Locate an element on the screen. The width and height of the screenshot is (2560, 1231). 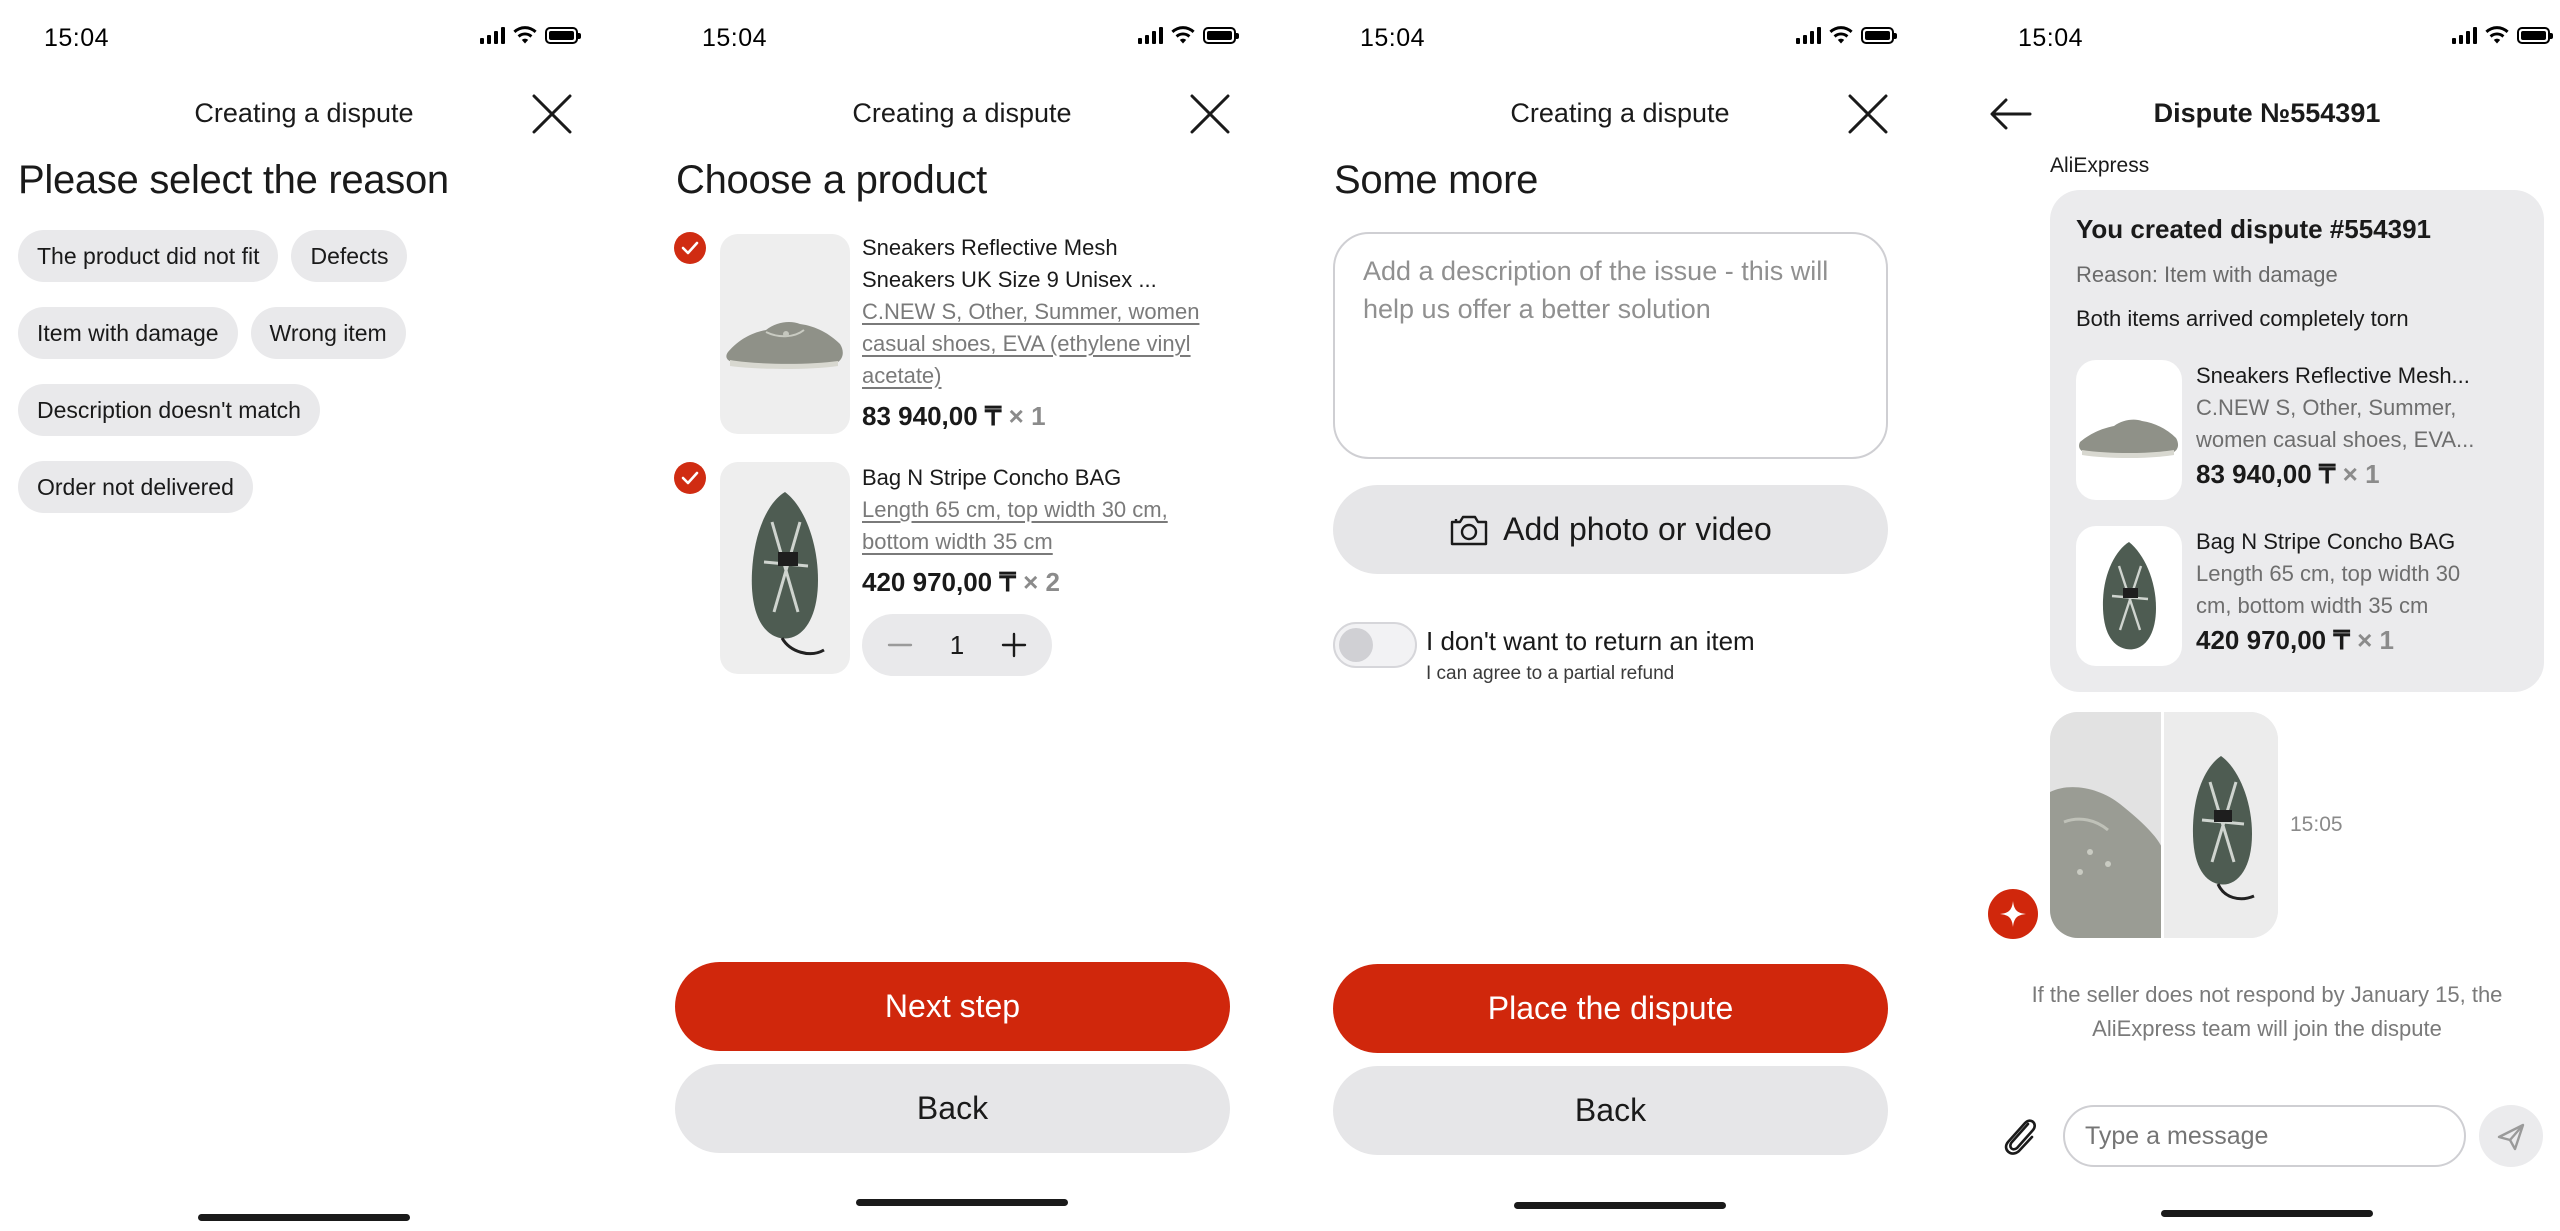
attachment-photo-sneakers is located at coordinates (2107, 825).